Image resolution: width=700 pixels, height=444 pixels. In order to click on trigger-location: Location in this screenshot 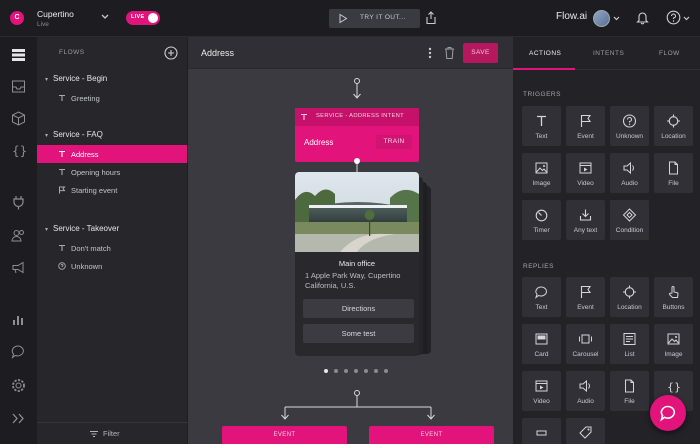, I will do `click(673, 126)`.